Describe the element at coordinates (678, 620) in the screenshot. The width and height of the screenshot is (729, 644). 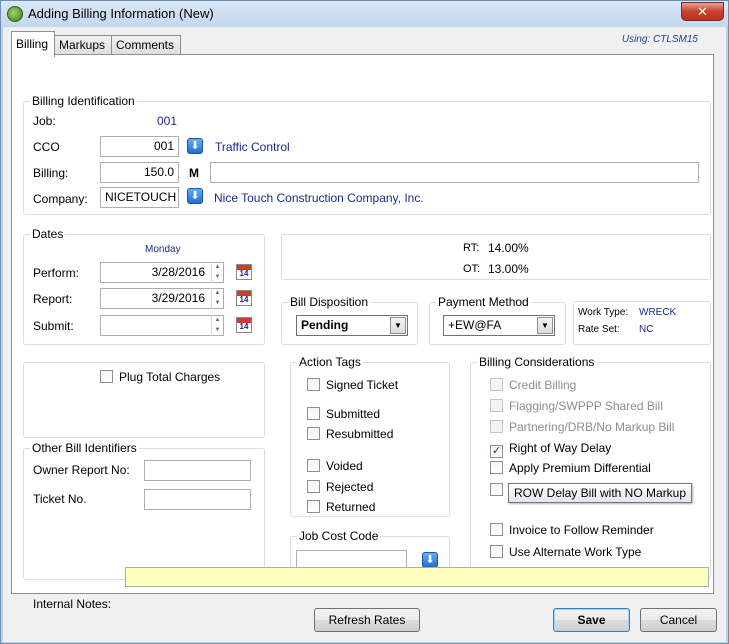
I see `cancel-button: Cancel` at that location.